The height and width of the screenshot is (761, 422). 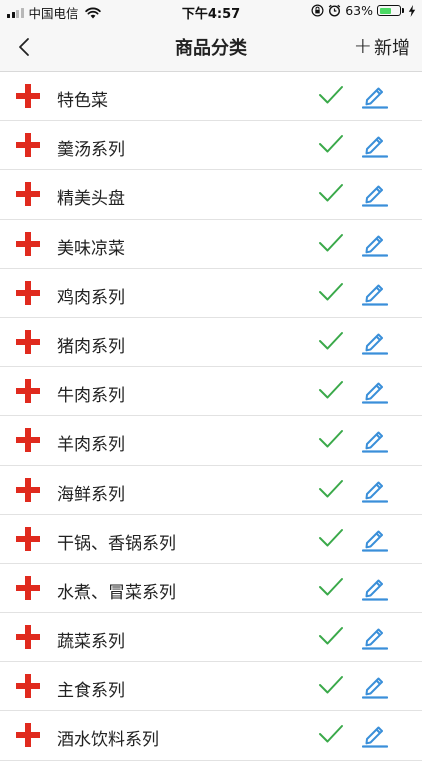 What do you see at coordinates (91, 150) in the screenshot?
I see `category-label: 羹汤系列` at bounding box center [91, 150].